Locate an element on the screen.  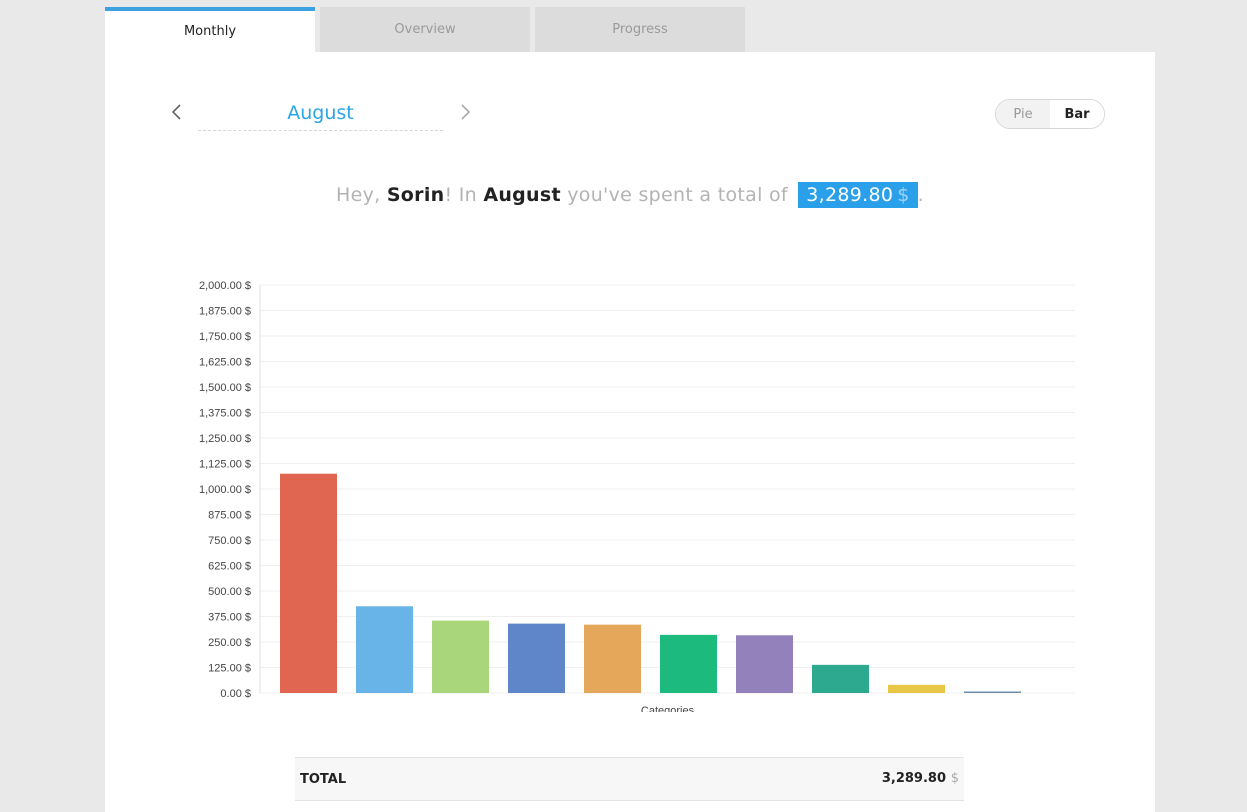
in-text: ! In is located at coordinates (460, 195).